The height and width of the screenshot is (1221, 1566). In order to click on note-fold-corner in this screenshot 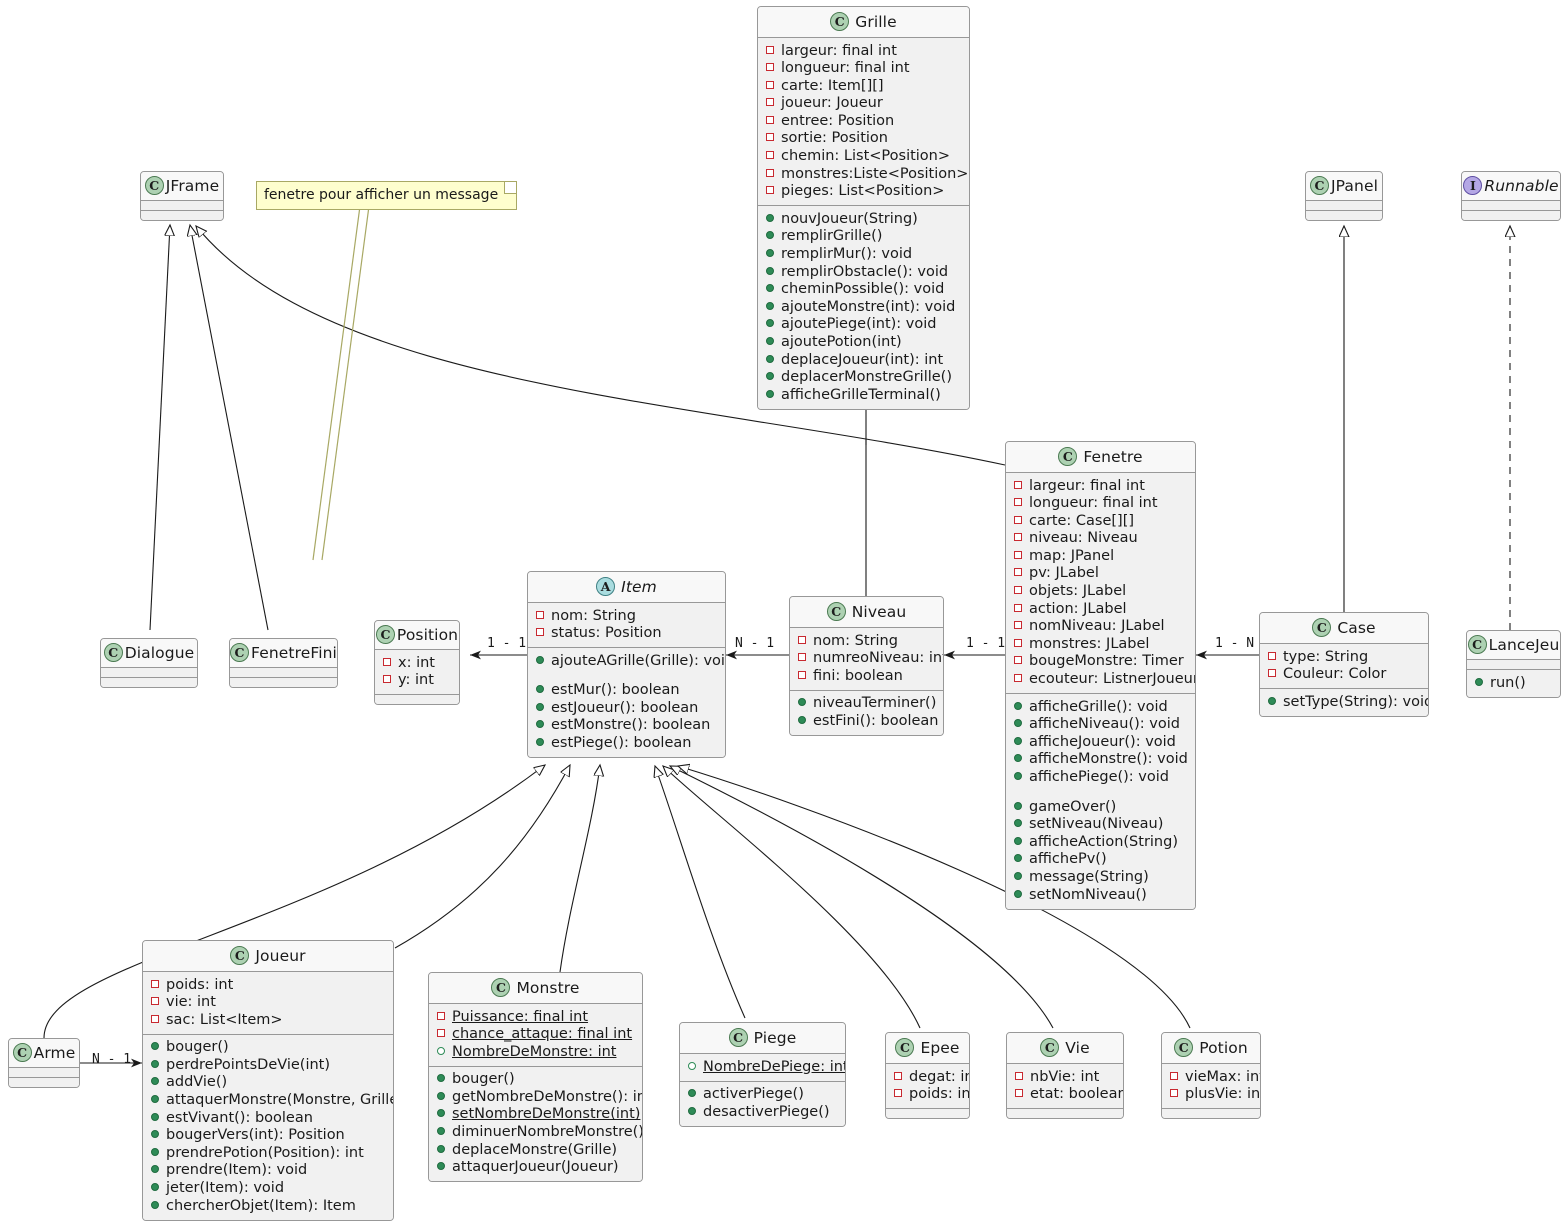, I will do `click(510, 188)`.